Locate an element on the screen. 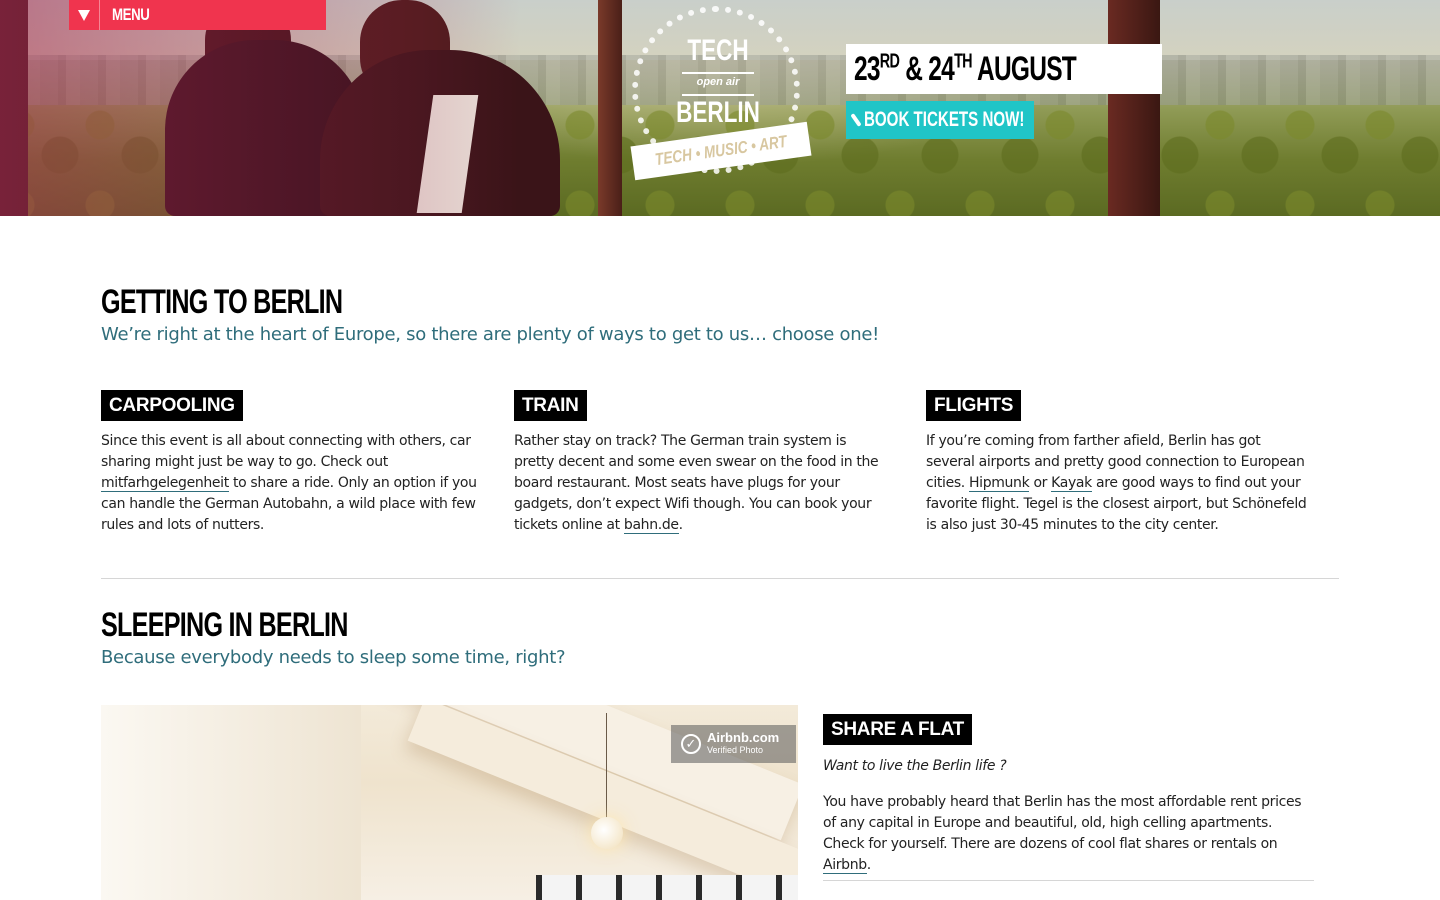 The height and width of the screenshot is (900, 1440). airbnb-stamp-text: Airbnb.com Verified Photo is located at coordinates (743, 743).